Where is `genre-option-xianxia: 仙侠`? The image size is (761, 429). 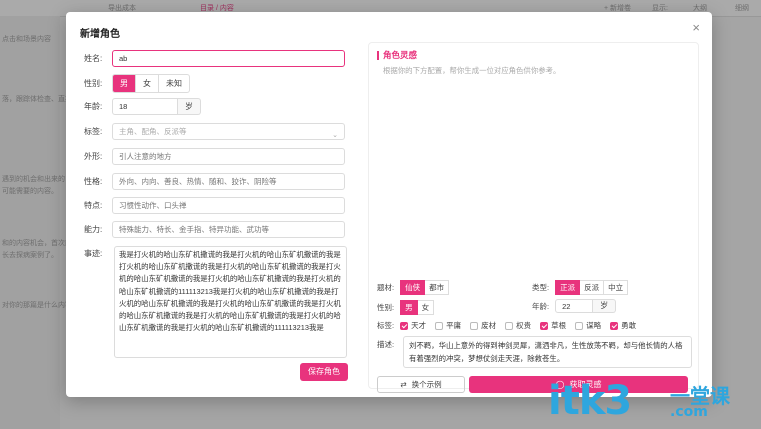 genre-option-xianxia: 仙侠 is located at coordinates (413, 287).